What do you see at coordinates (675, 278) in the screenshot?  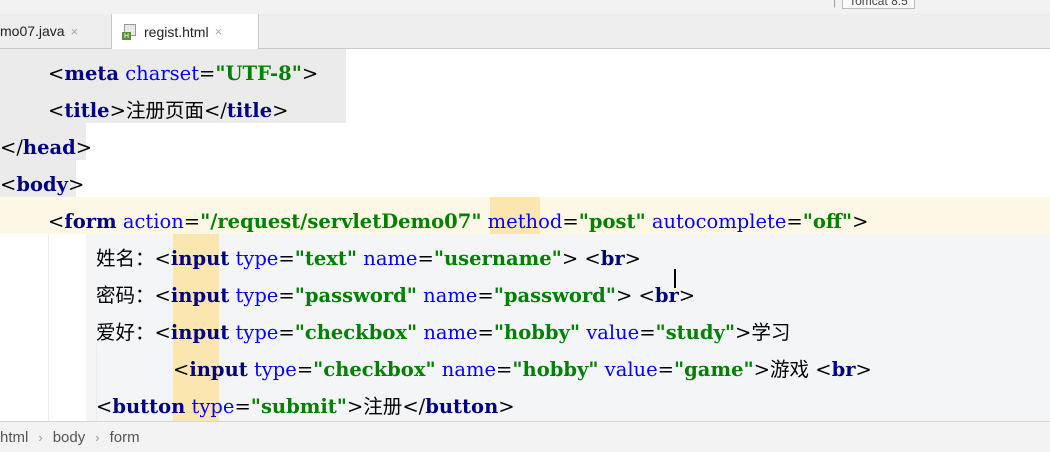 I see `text-caret` at bounding box center [675, 278].